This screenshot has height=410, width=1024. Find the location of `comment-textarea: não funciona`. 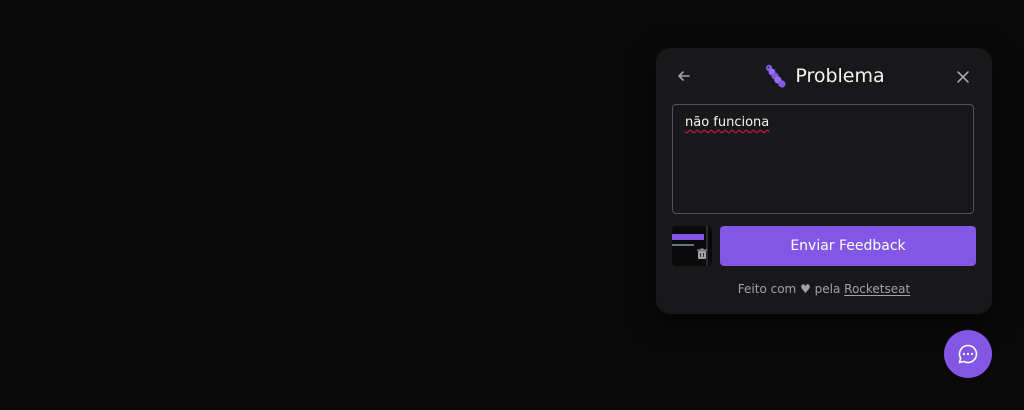

comment-textarea: não funciona is located at coordinates (823, 159).